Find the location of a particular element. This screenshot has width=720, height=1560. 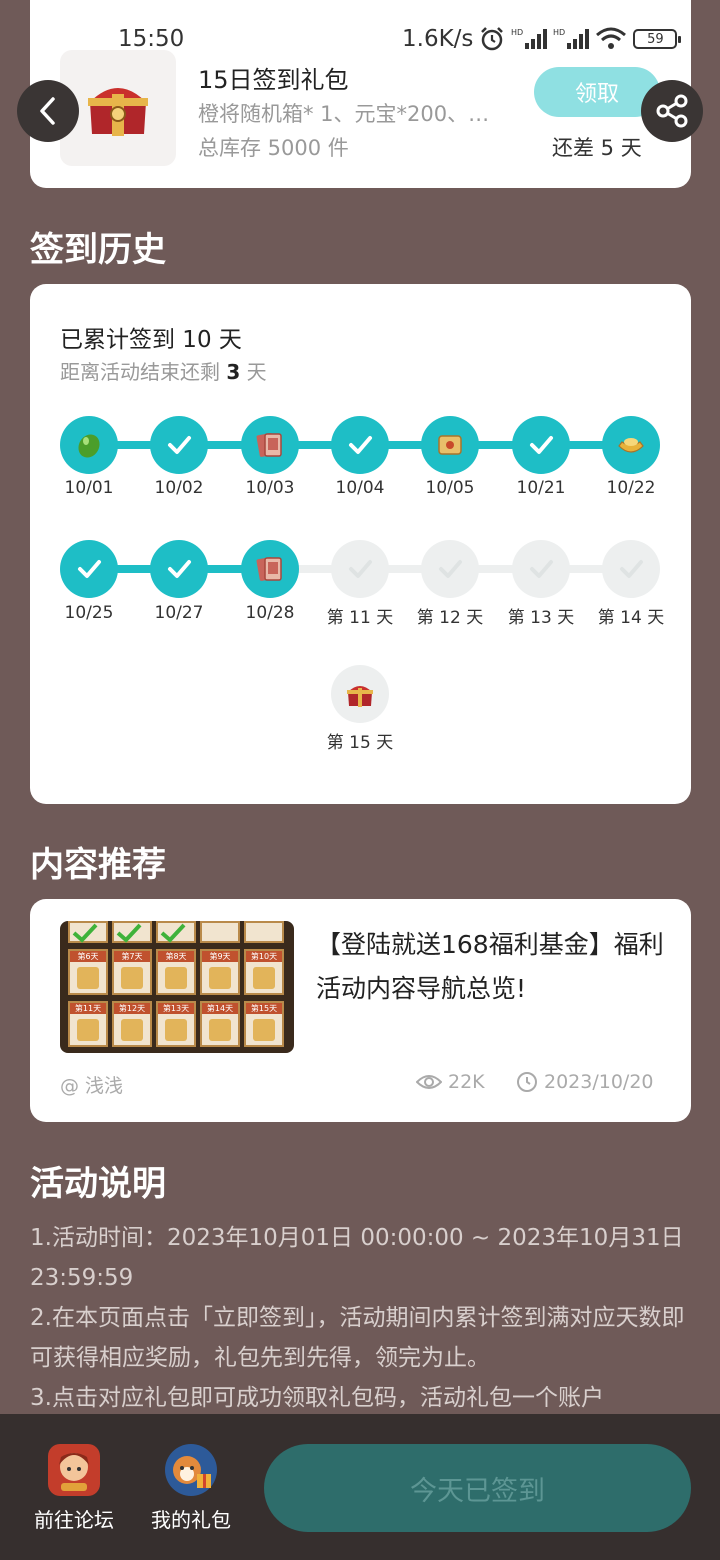

recommend-section-title: 内容推荐 is located at coordinates (98, 865).